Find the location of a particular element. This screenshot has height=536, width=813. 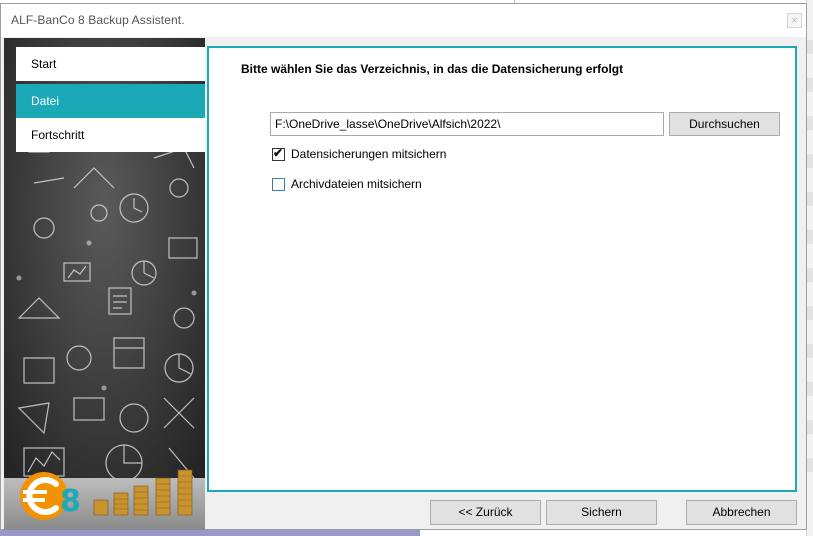

sidebar-item-start: Start is located at coordinates (110, 64).